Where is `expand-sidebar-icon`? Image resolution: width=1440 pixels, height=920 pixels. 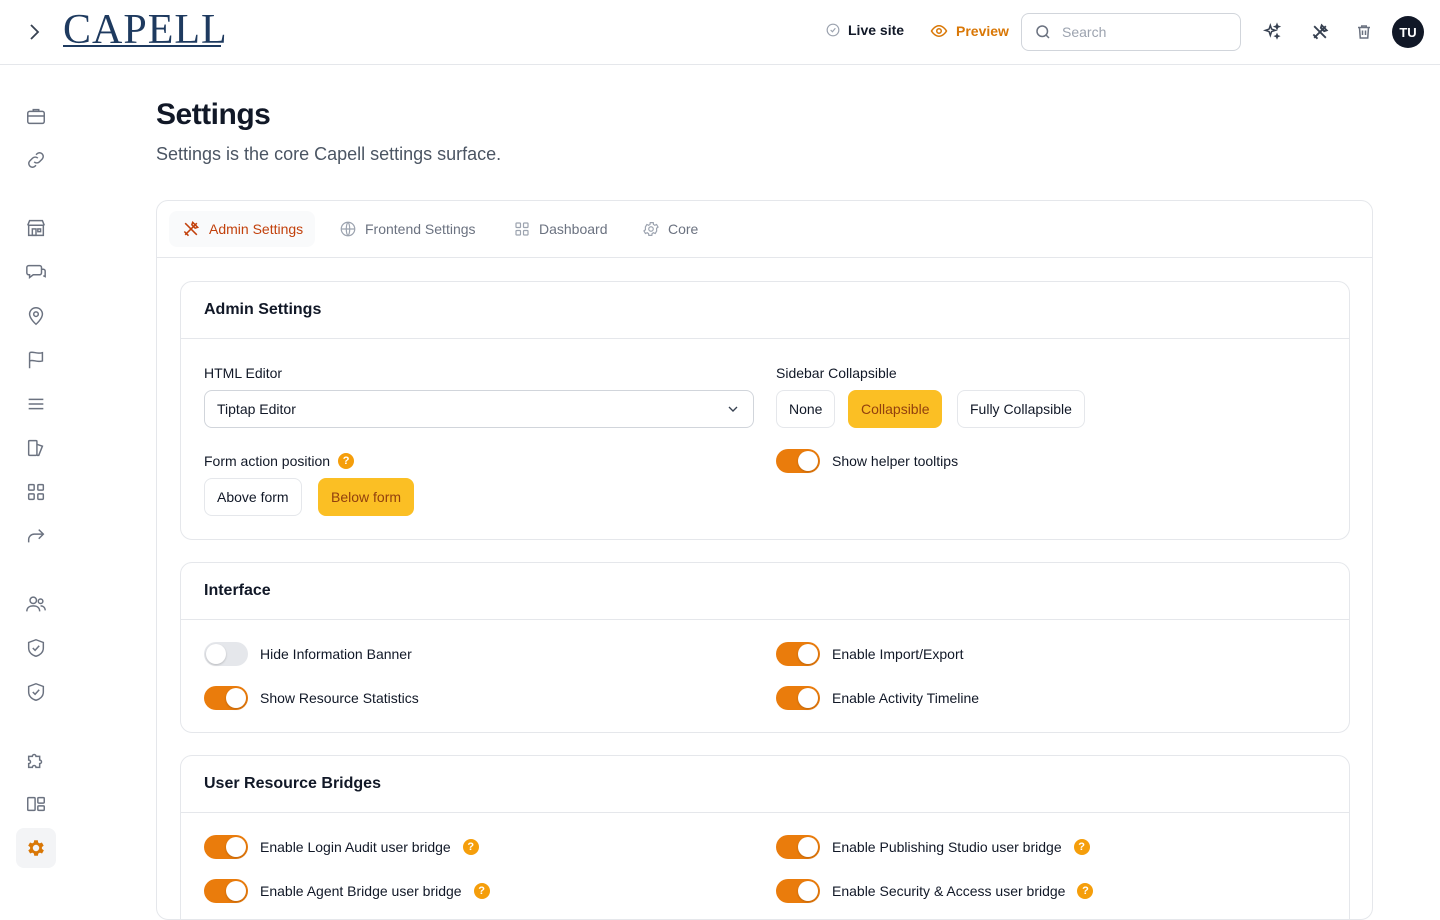
expand-sidebar-icon is located at coordinates (34, 32).